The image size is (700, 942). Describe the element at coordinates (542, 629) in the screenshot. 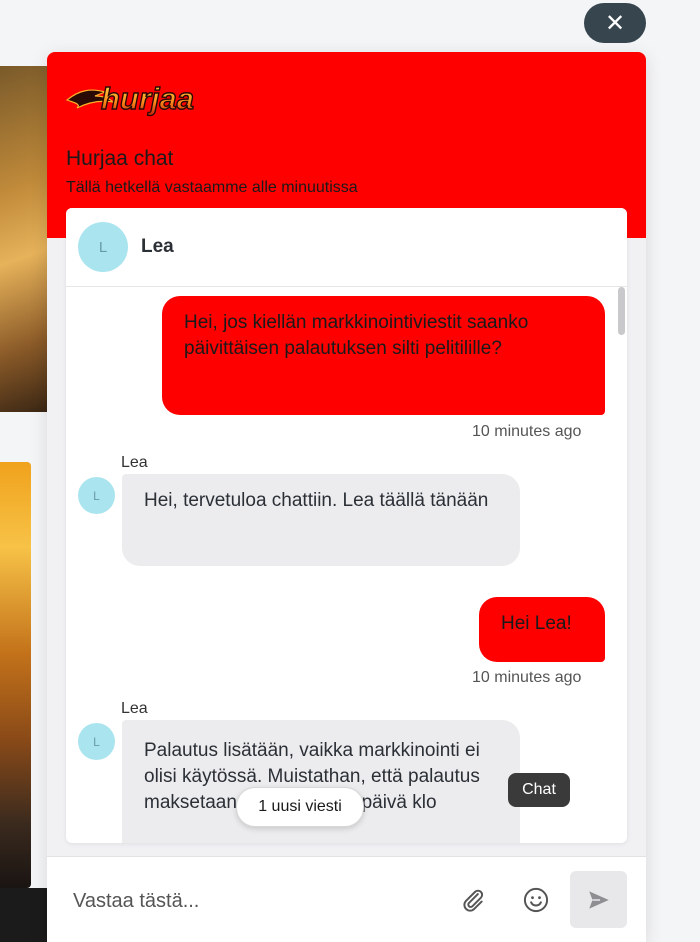

I see `message-outgoing: Hei Lea!` at that location.